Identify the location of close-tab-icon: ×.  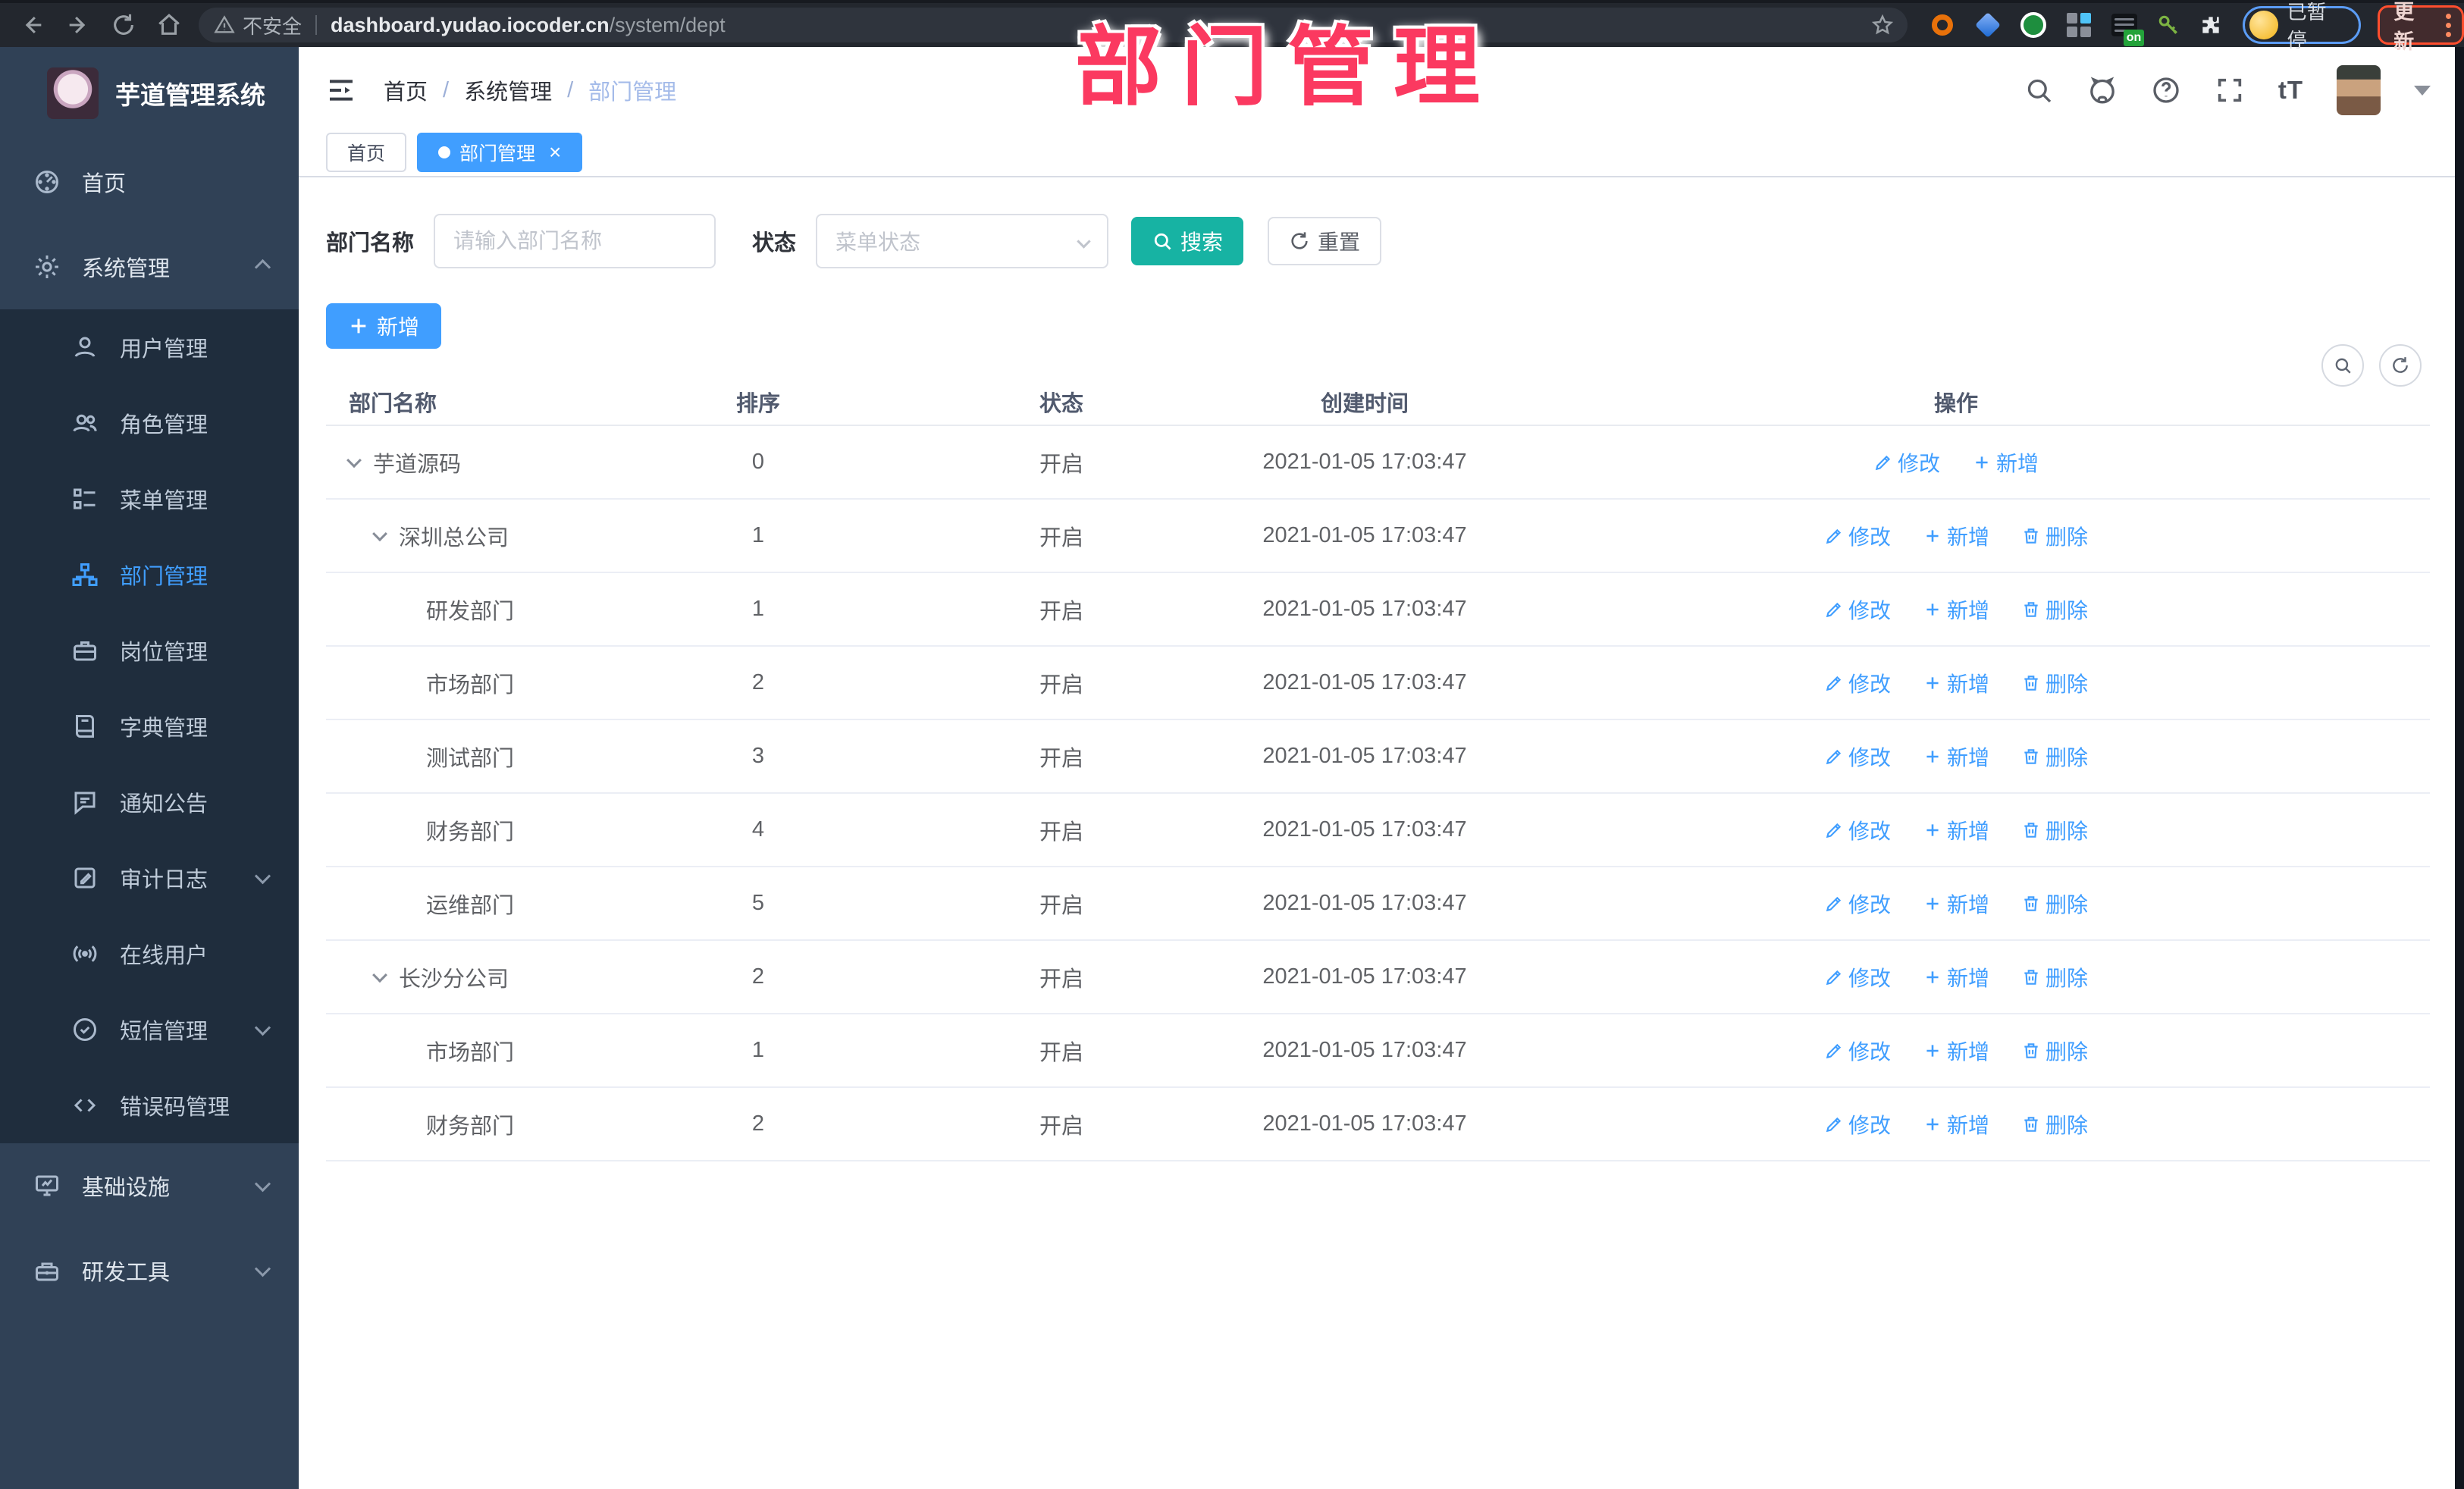
(555, 153).